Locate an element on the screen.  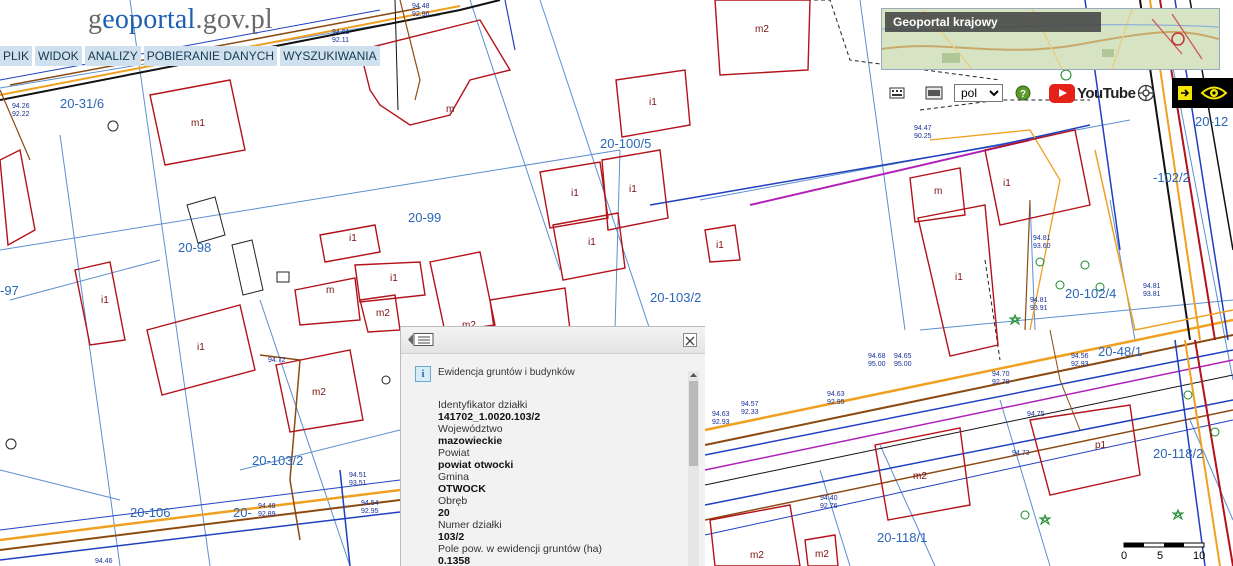
elevation-label: 92.96 is located at coordinates (421, 14).